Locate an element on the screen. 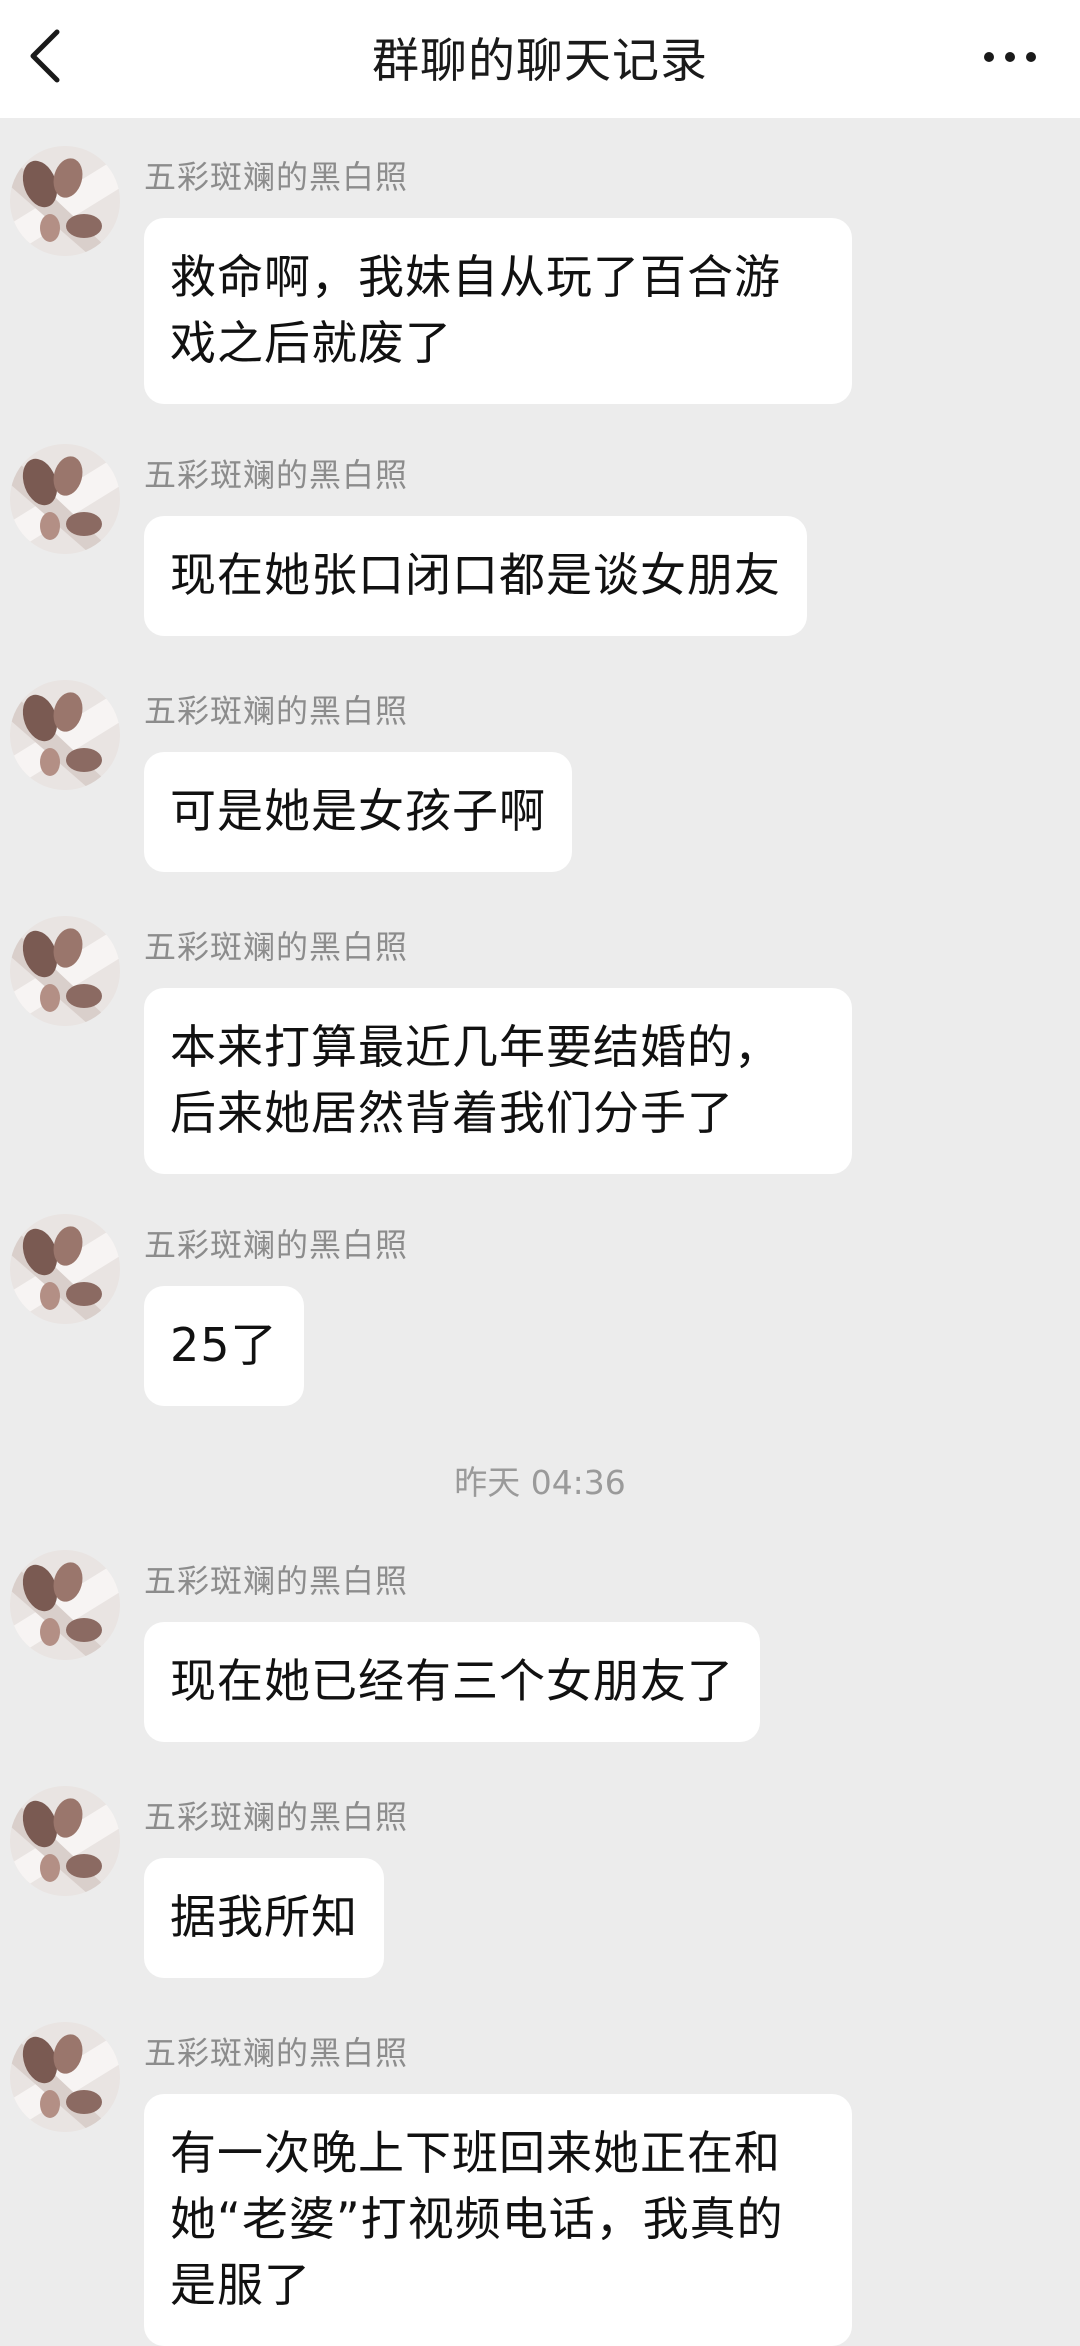  message-bubble: 据我所知 is located at coordinates (264, 1918).